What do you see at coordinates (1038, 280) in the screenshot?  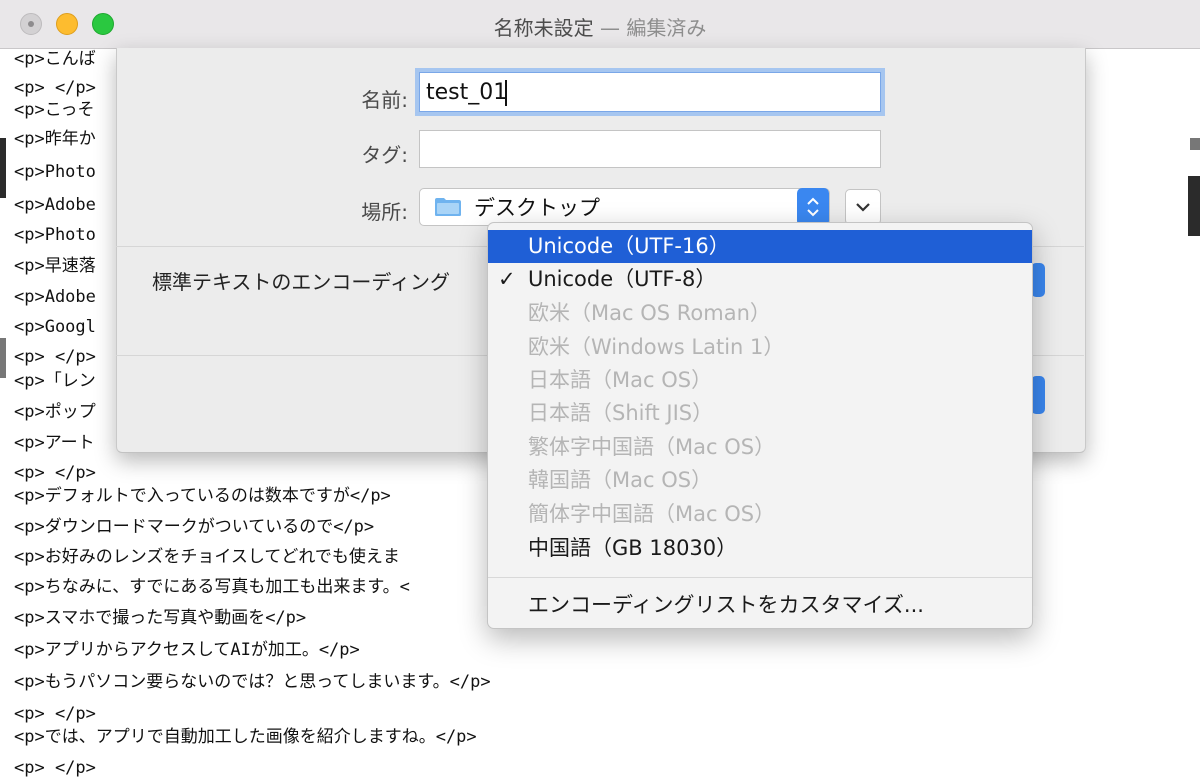 I see `encoding-popup-stepper` at bounding box center [1038, 280].